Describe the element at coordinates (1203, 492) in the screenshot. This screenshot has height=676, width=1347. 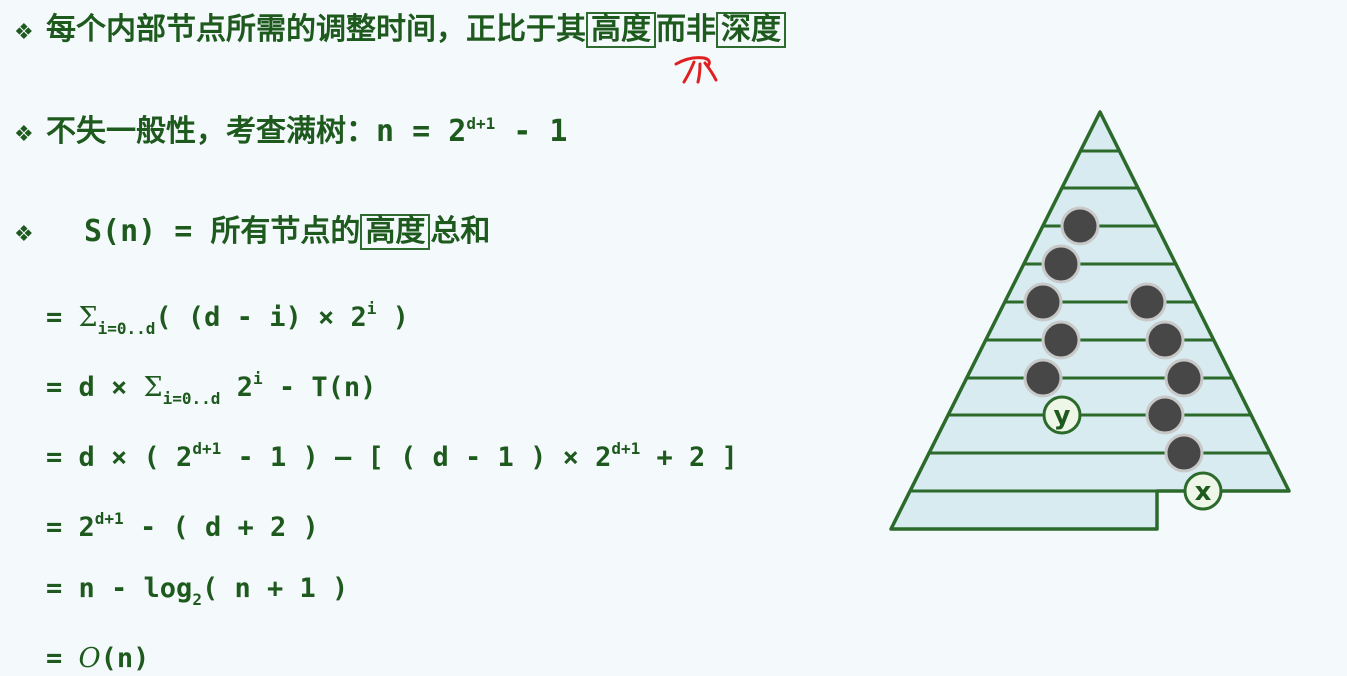
I see `node-x-label: x` at that location.